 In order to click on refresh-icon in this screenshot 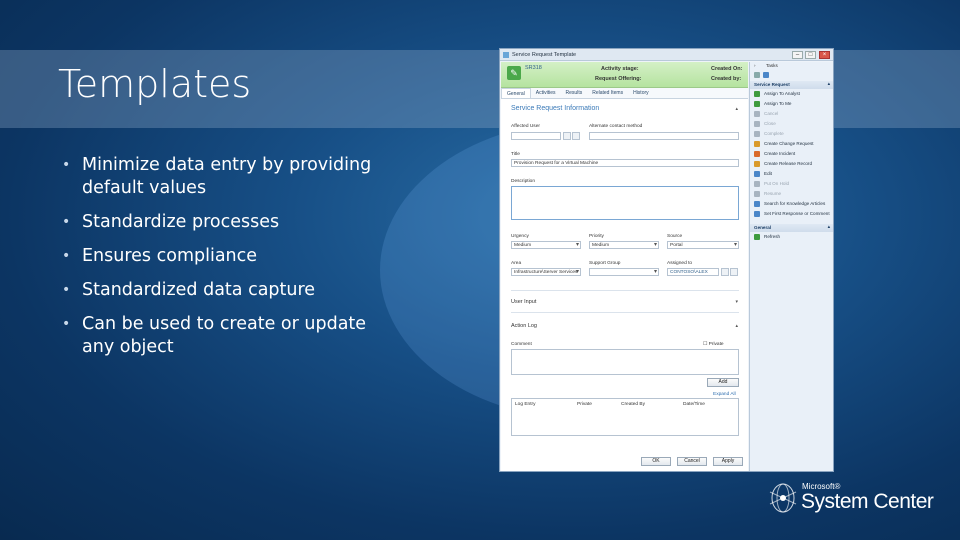, I will do `click(757, 237)`.